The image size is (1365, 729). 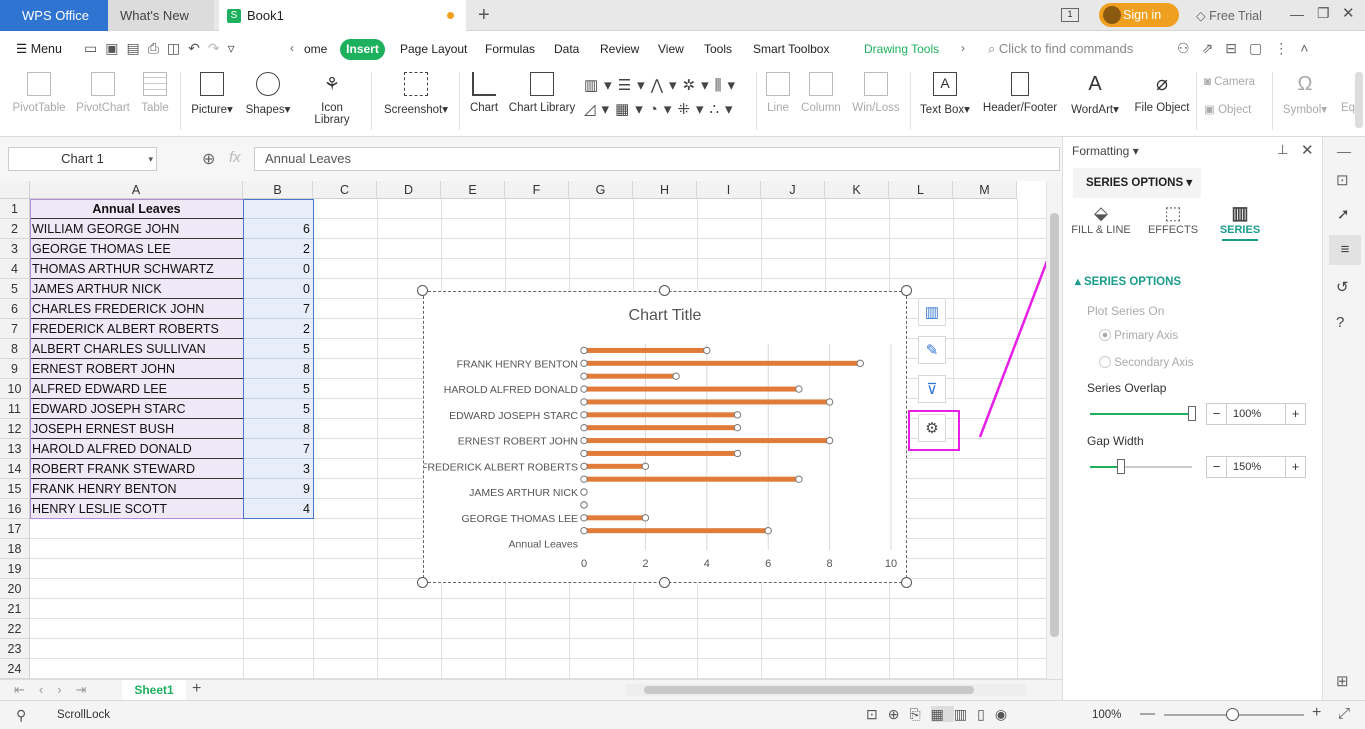 What do you see at coordinates (826, 690) in the screenshot?
I see `horizontal-scrollbar` at bounding box center [826, 690].